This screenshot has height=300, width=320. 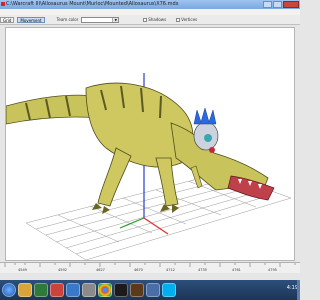 What do you see at coordinates (31, 19) in the screenshot?
I see `movement-button: Movement` at bounding box center [31, 19].